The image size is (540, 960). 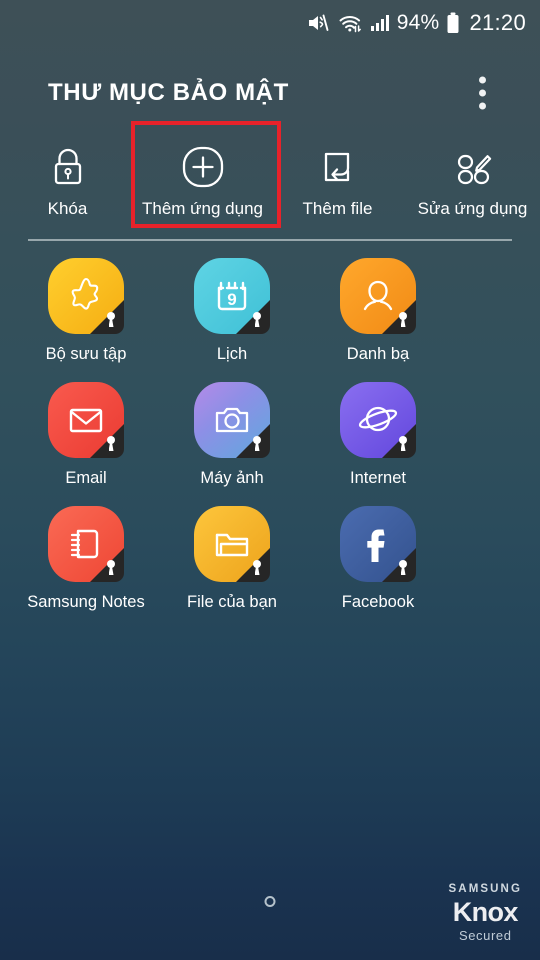 I want to click on app-icon-wrap: 9, so click(x=232, y=296).